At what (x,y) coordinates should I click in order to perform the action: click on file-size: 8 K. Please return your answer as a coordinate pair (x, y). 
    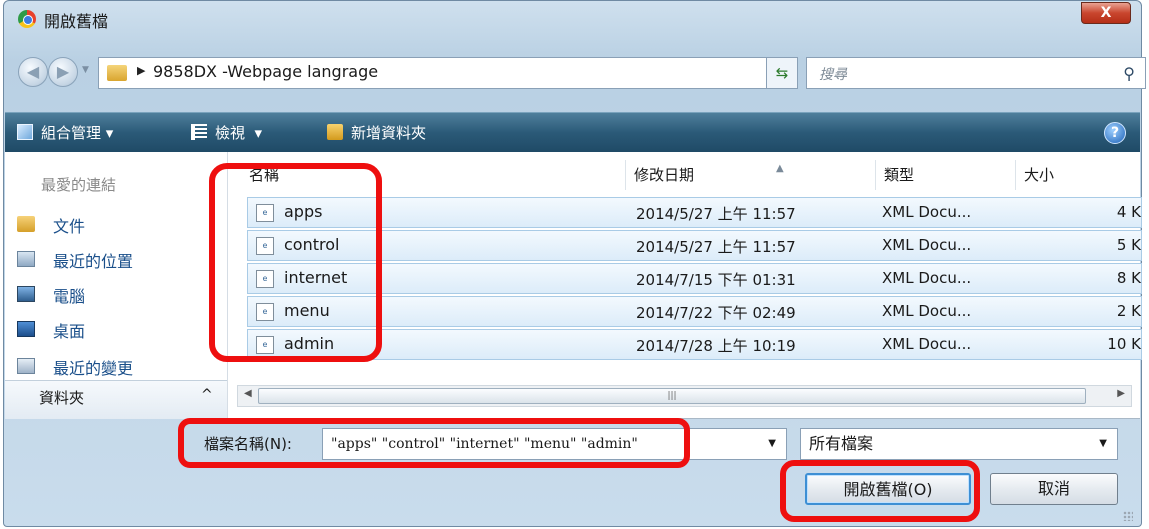
    Looking at the image, I should click on (1128, 278).